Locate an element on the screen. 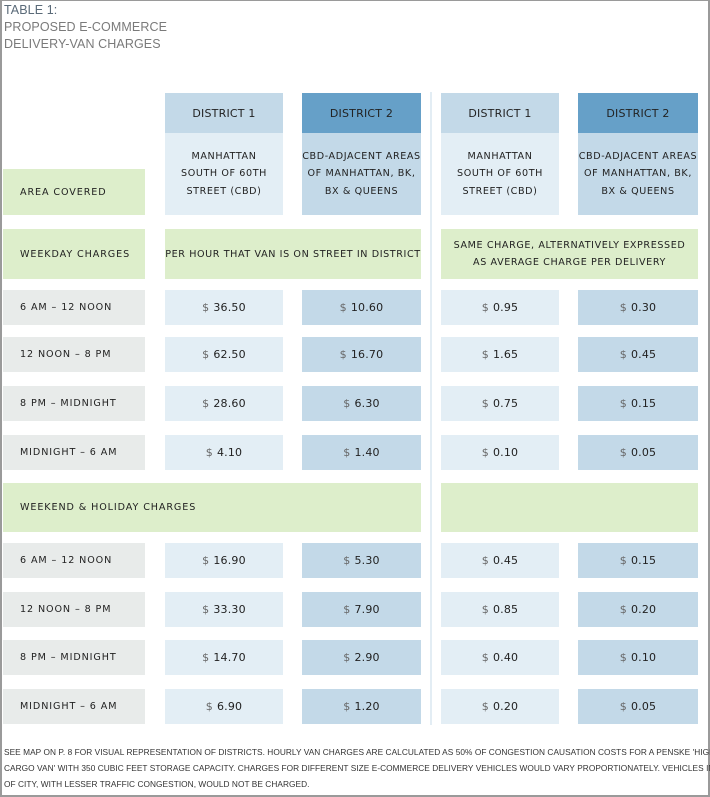 This screenshot has height=797, width=710. charge-value: 0.40 is located at coordinates (505, 657).